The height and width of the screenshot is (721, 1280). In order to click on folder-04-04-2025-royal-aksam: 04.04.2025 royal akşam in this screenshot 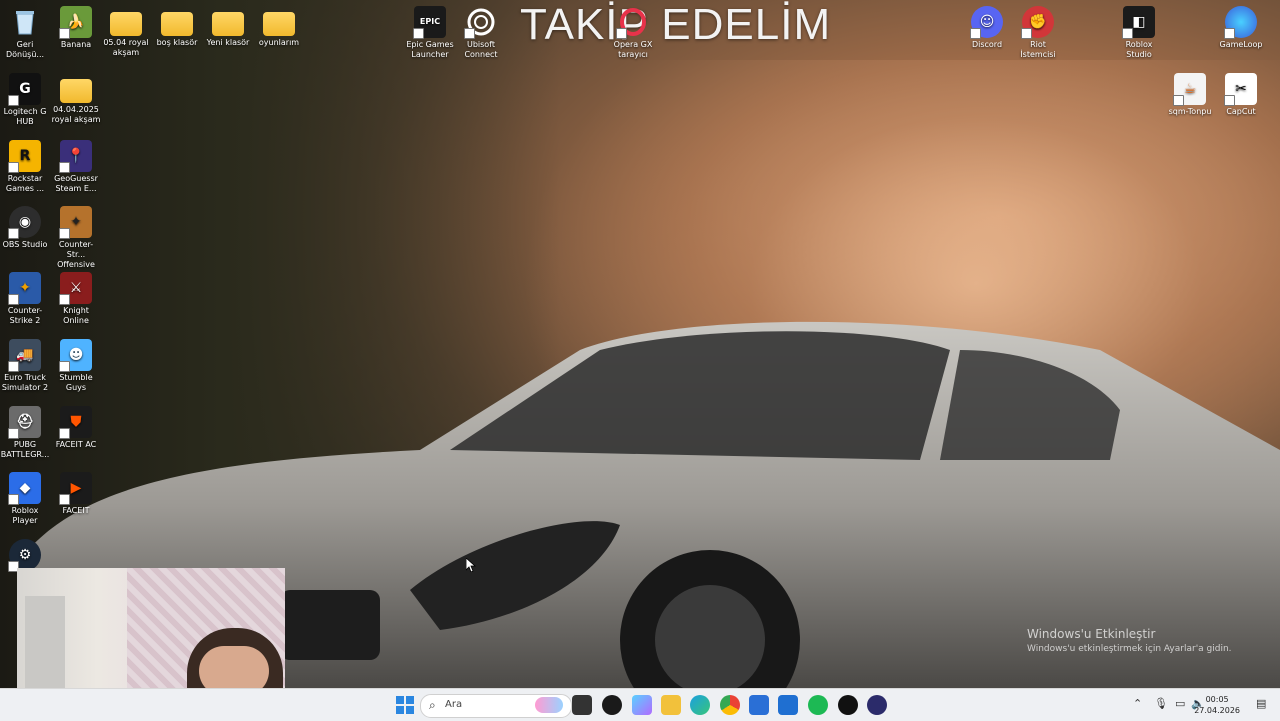, I will do `click(76, 99)`.